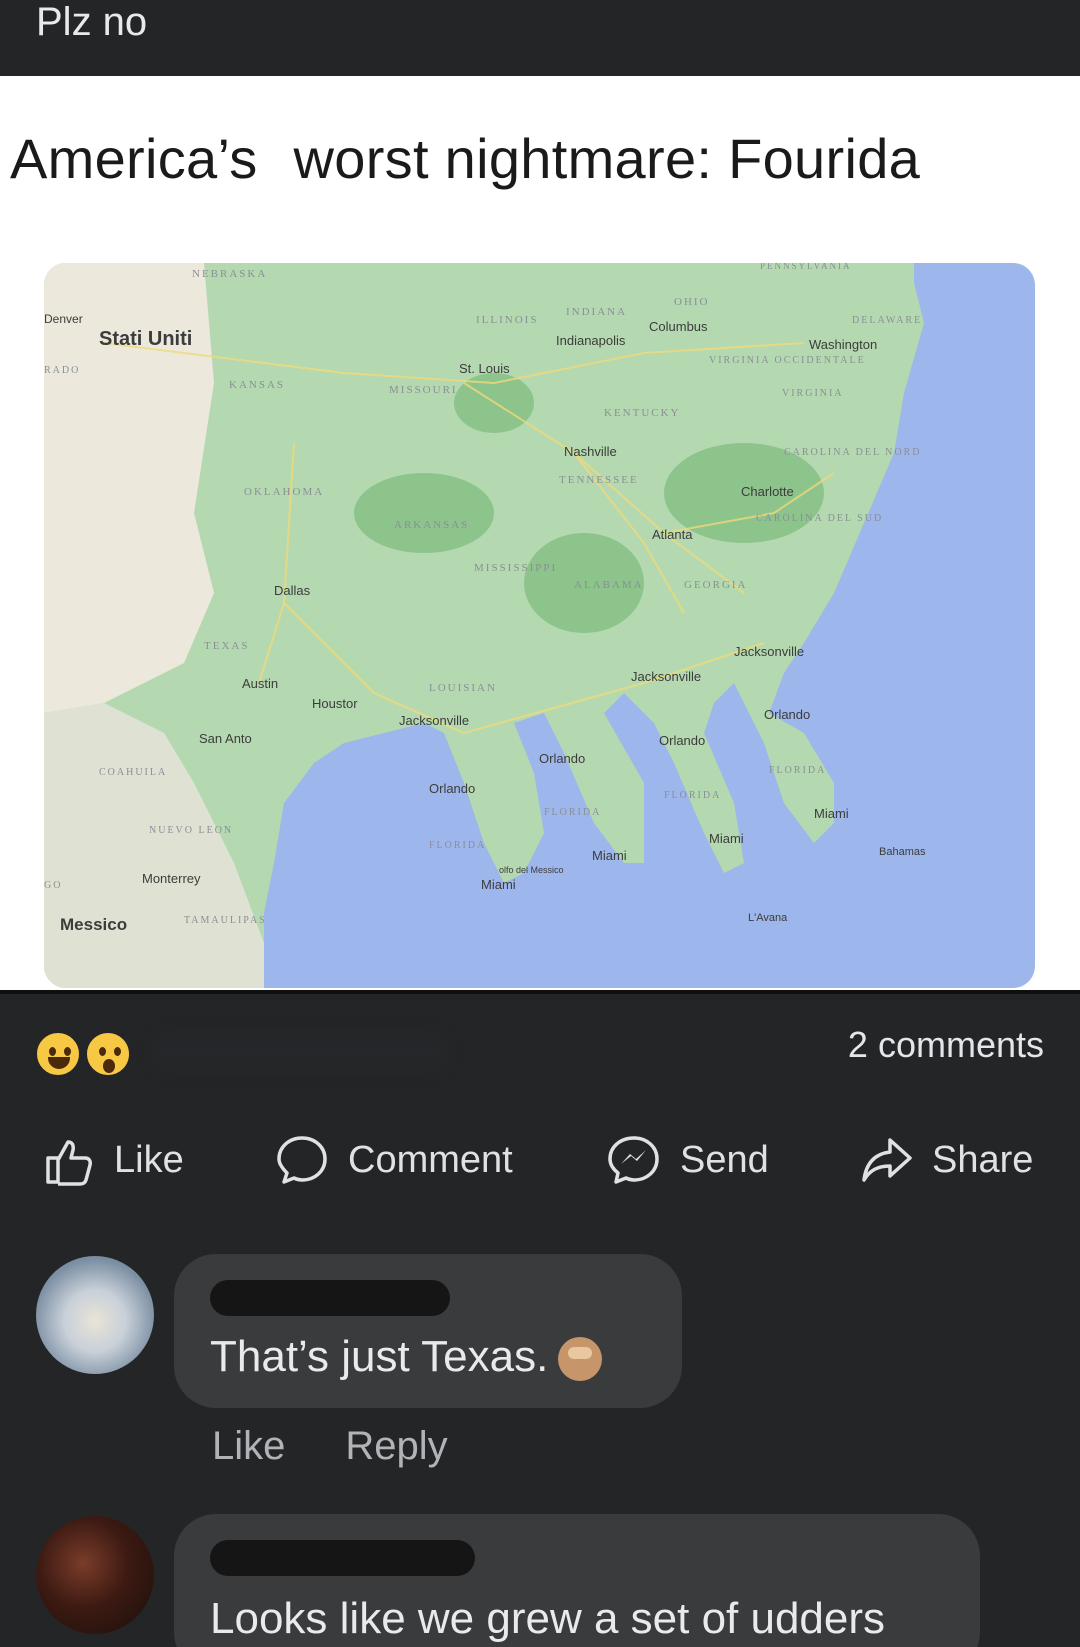 This screenshot has height=1647, width=1080. Describe the element at coordinates (225, 920) in the screenshot. I see `svg-text: TAMAULIPAS` at that location.